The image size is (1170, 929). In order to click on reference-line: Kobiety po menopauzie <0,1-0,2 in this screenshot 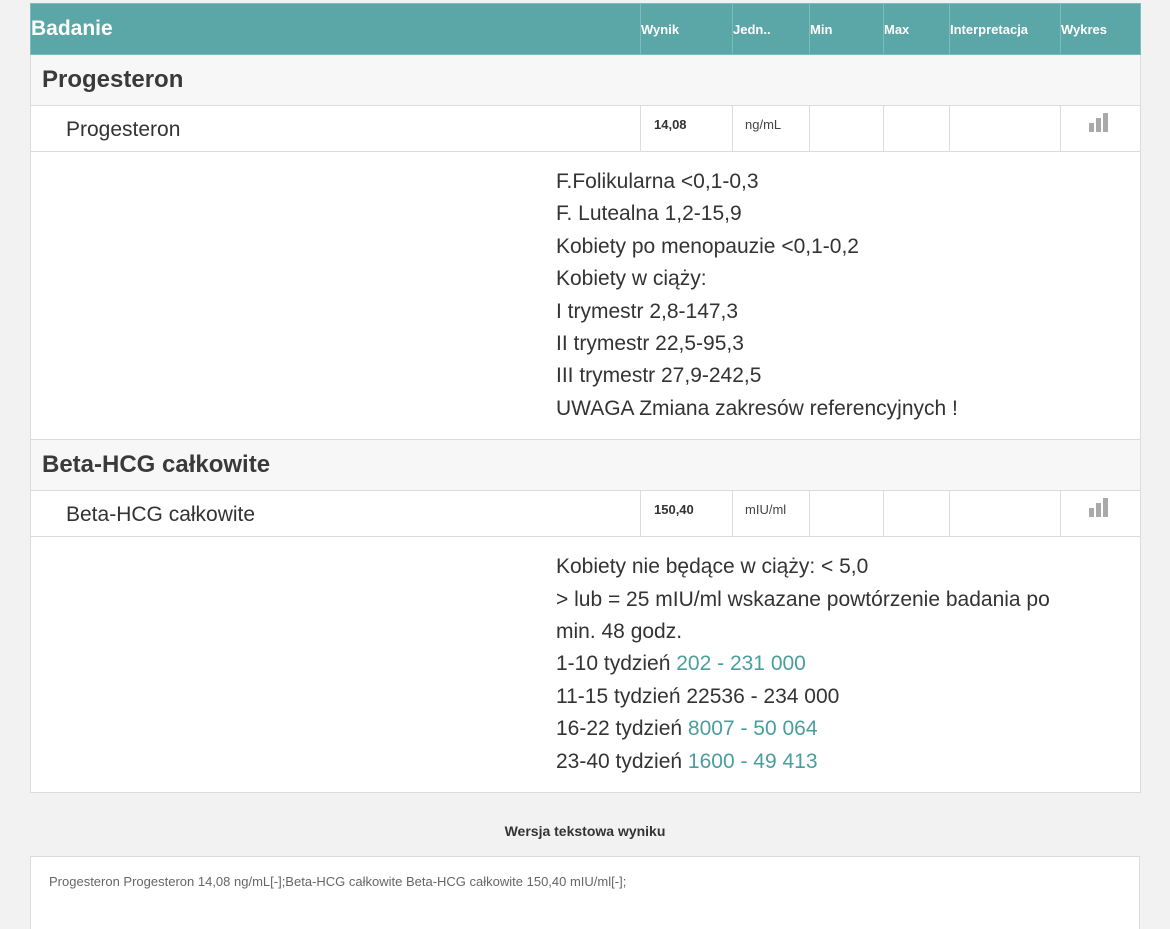, I will do `click(707, 246)`.